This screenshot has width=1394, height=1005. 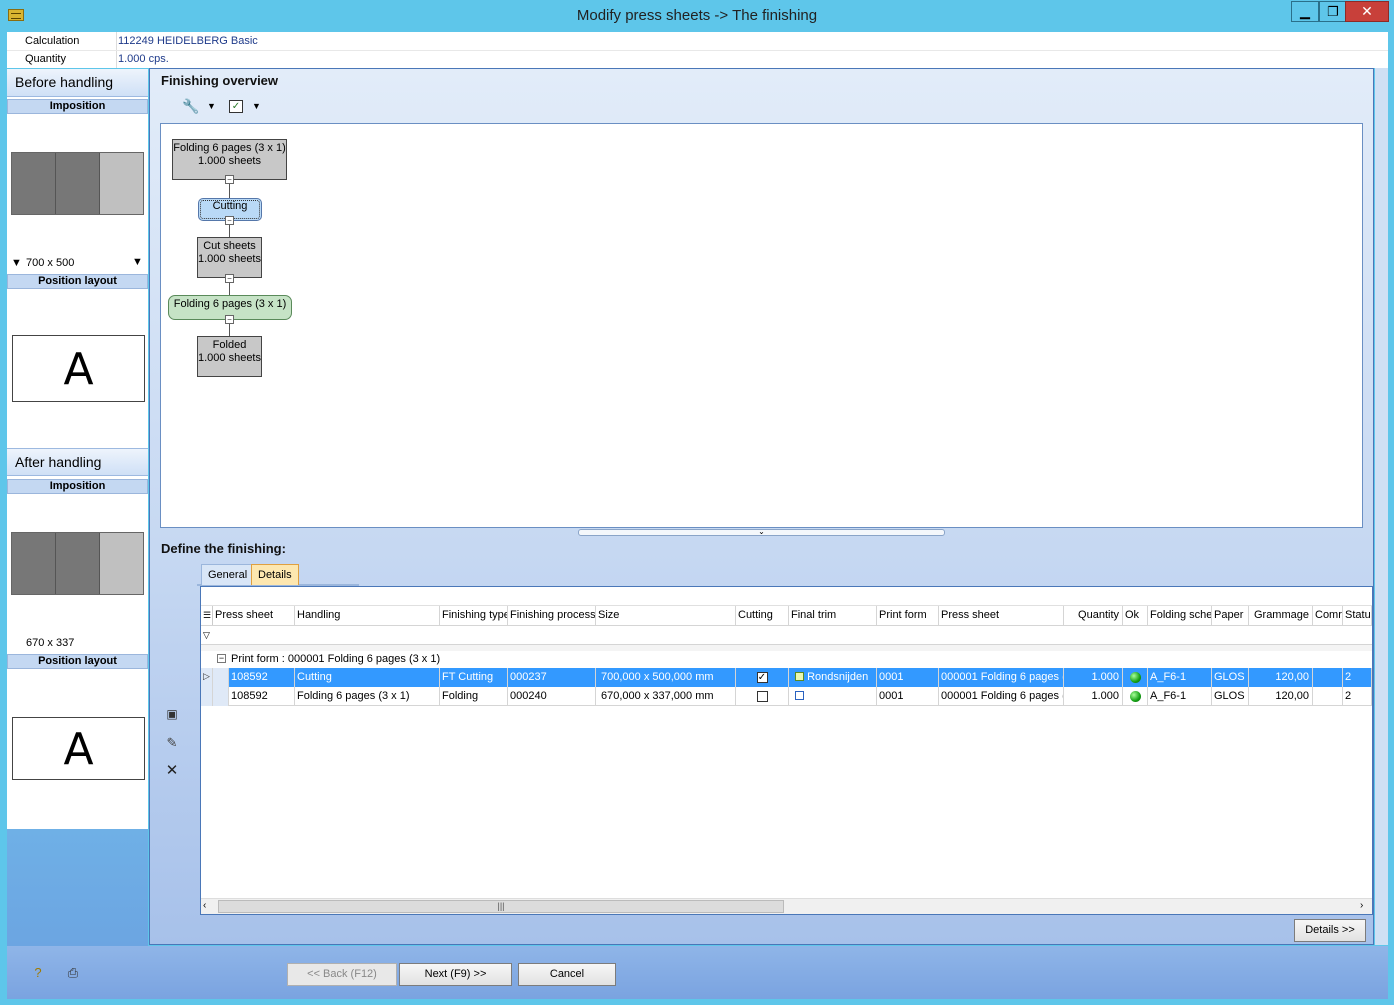 I want to click on col-header-size: Size, so click(x=666, y=615).